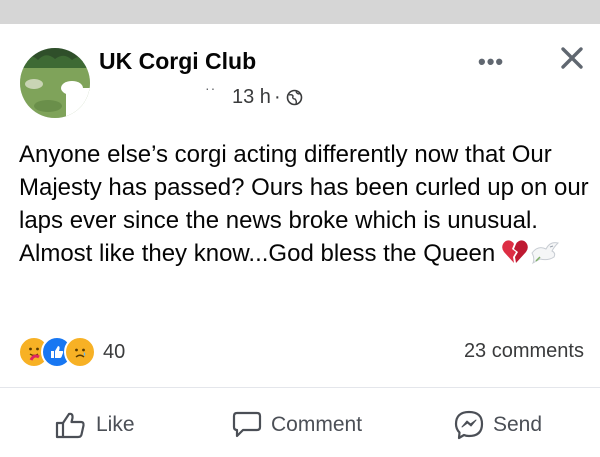 The image size is (600, 457). I want to click on like-label: Like, so click(115, 424).